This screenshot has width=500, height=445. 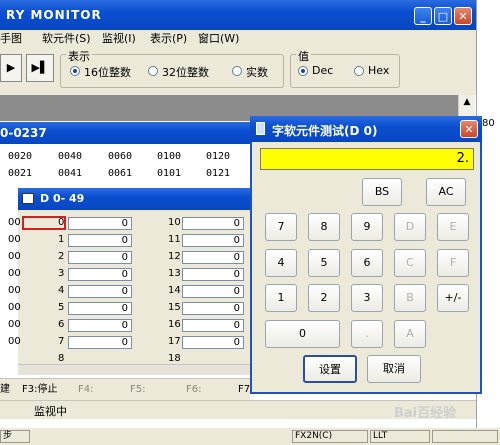 I want to click on grid-cell: 0121, so click(x=218, y=173).